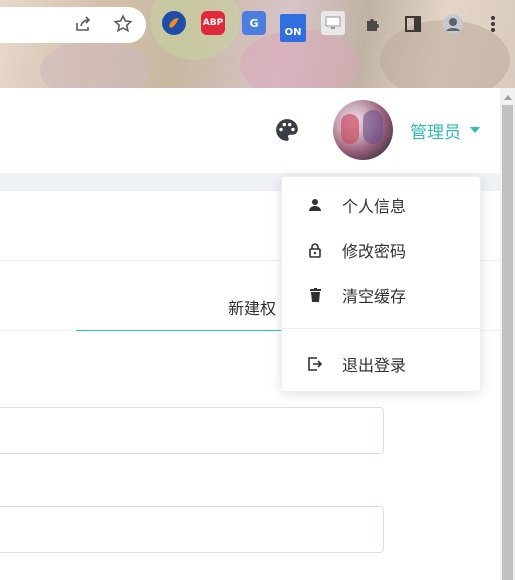 Image resolution: width=515 pixels, height=580 pixels. I want to click on lock-icon, so click(315, 250).